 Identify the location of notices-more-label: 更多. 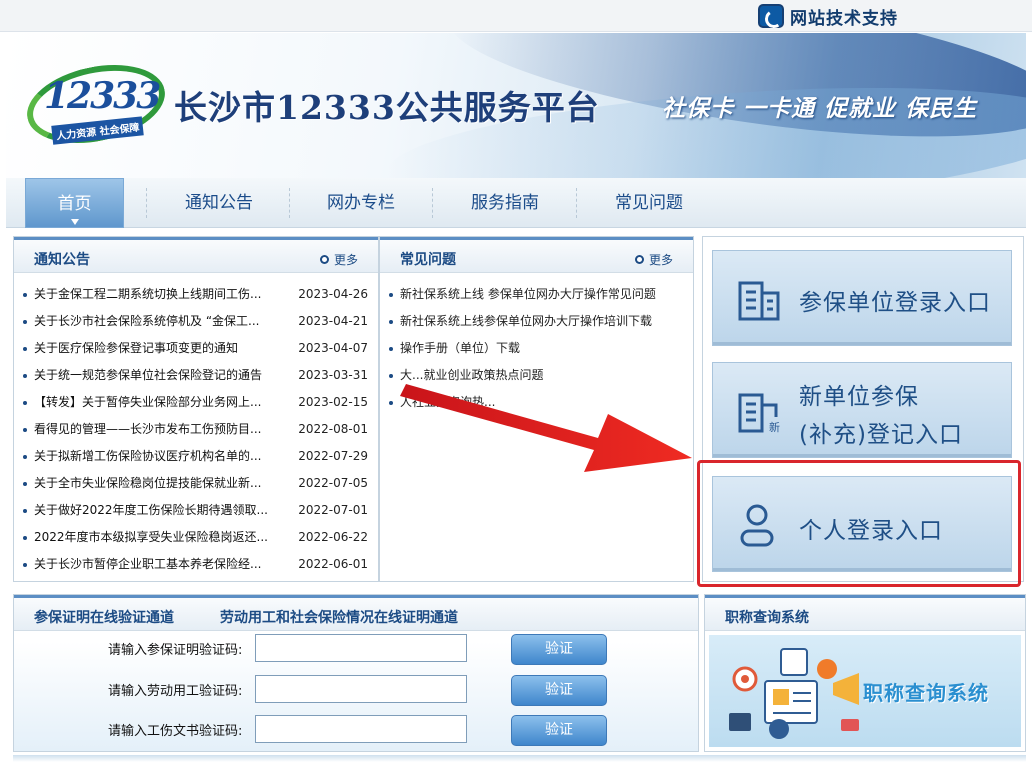
(345, 260).